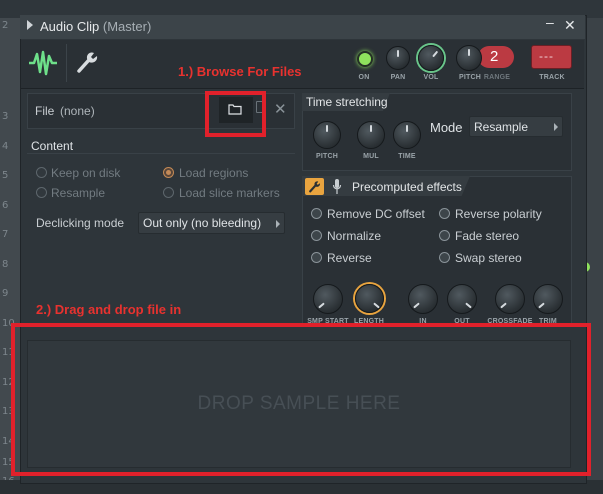 Image resolution: width=603 pixels, height=494 pixels. I want to click on window-menu-arrow-icon, so click(30, 25).